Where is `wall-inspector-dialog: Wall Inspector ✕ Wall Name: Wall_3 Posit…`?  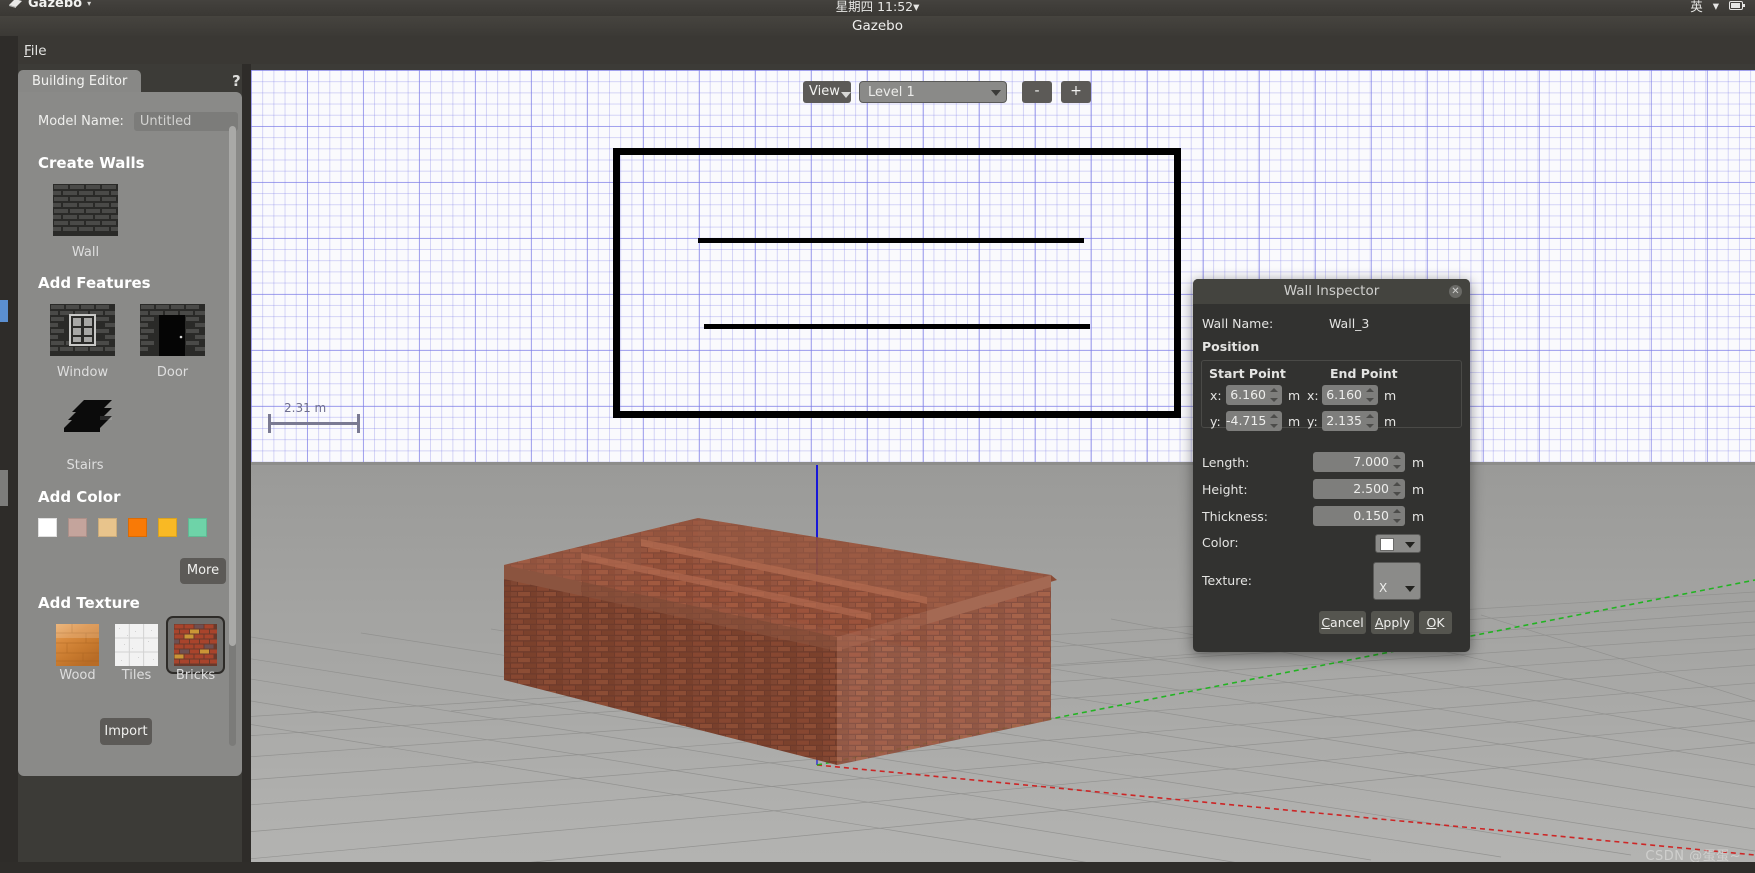 wall-inspector-dialog: Wall Inspector ✕ Wall Name: Wall_3 Posit… is located at coordinates (1331, 465).